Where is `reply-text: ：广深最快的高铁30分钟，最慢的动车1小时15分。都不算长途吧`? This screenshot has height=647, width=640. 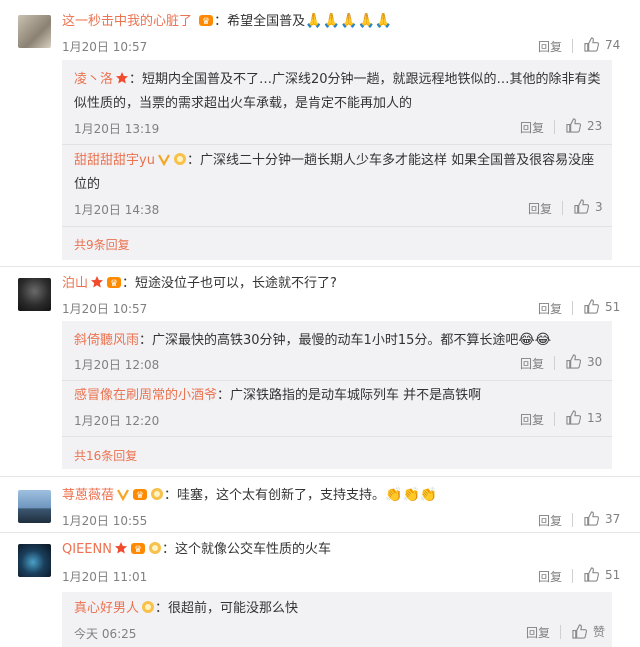 reply-text: ：广深最快的高铁30分钟，最慢的动车1小时15分。都不算长途吧 is located at coordinates (329, 340).